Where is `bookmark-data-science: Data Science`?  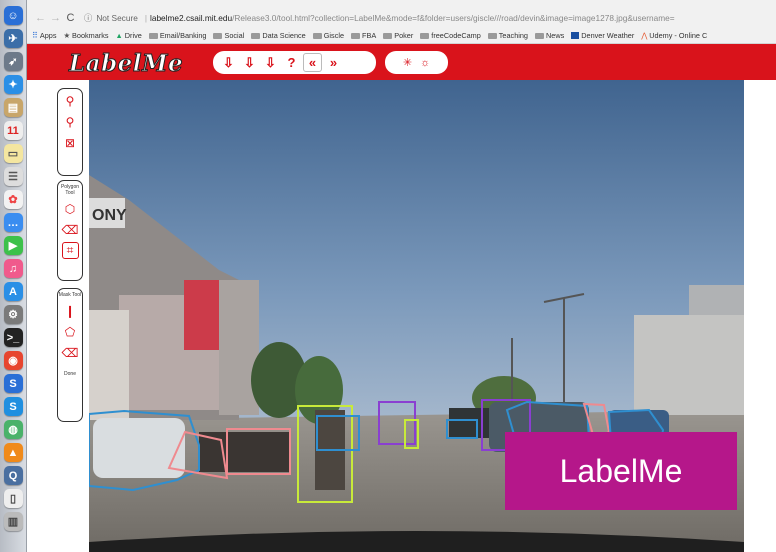 bookmark-data-science: Data Science is located at coordinates (278, 35).